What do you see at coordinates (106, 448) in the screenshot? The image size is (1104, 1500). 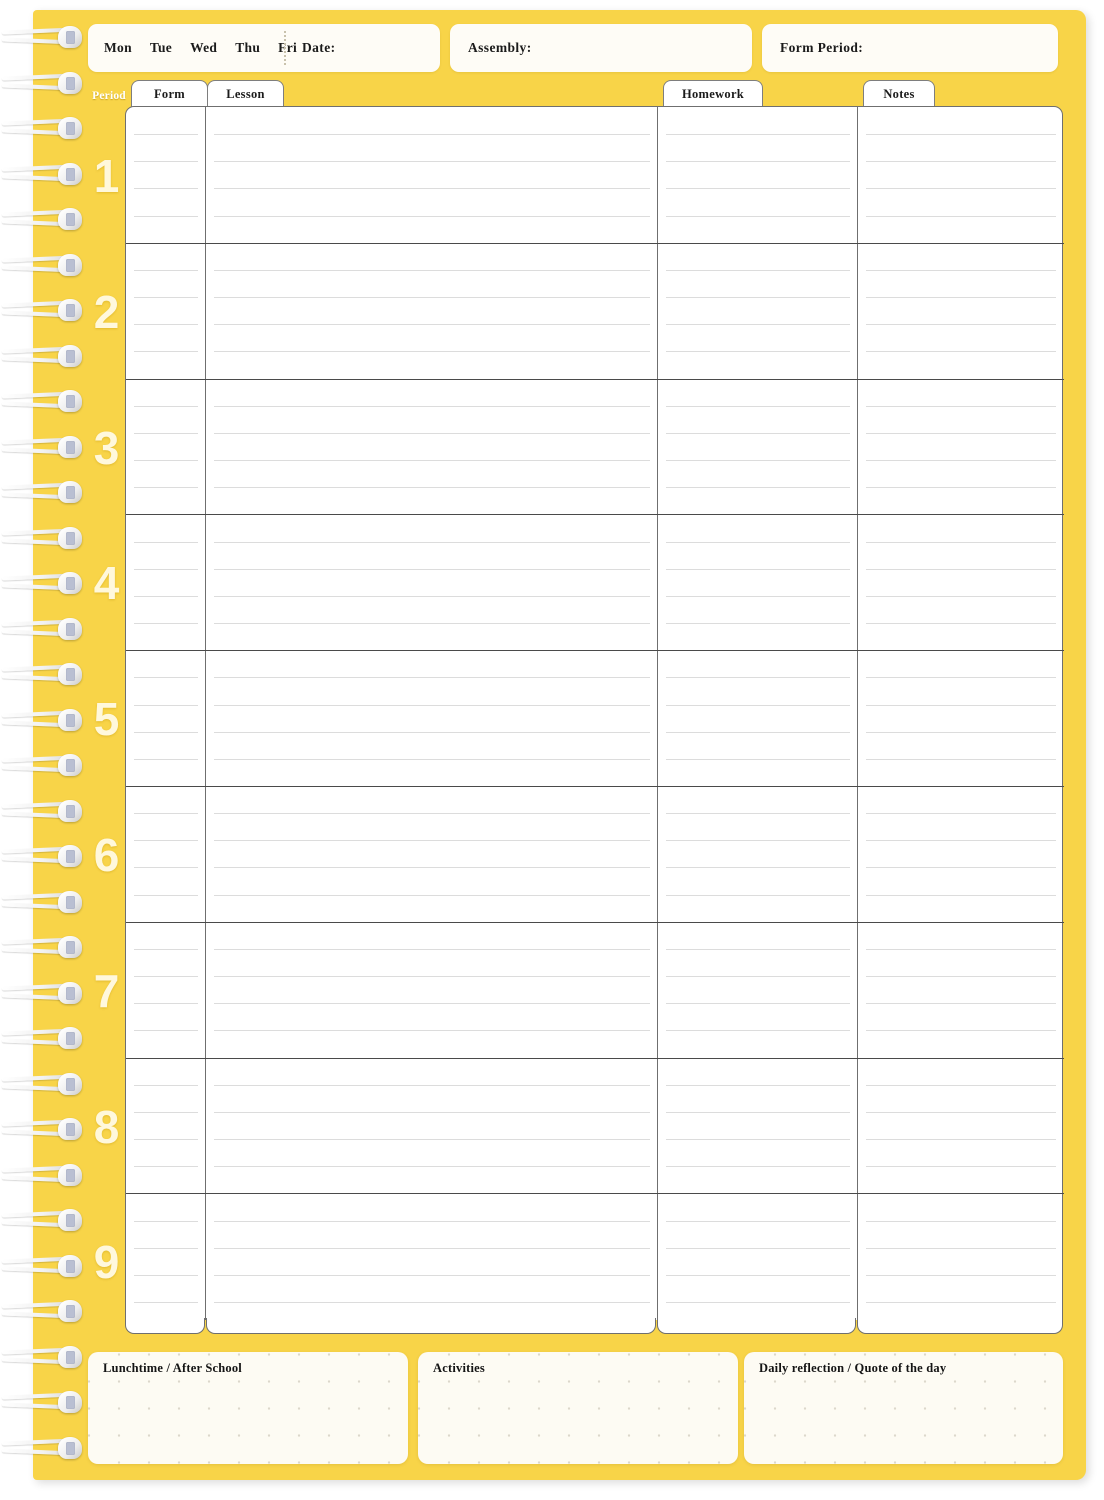 I see `period-number-3: 3` at bounding box center [106, 448].